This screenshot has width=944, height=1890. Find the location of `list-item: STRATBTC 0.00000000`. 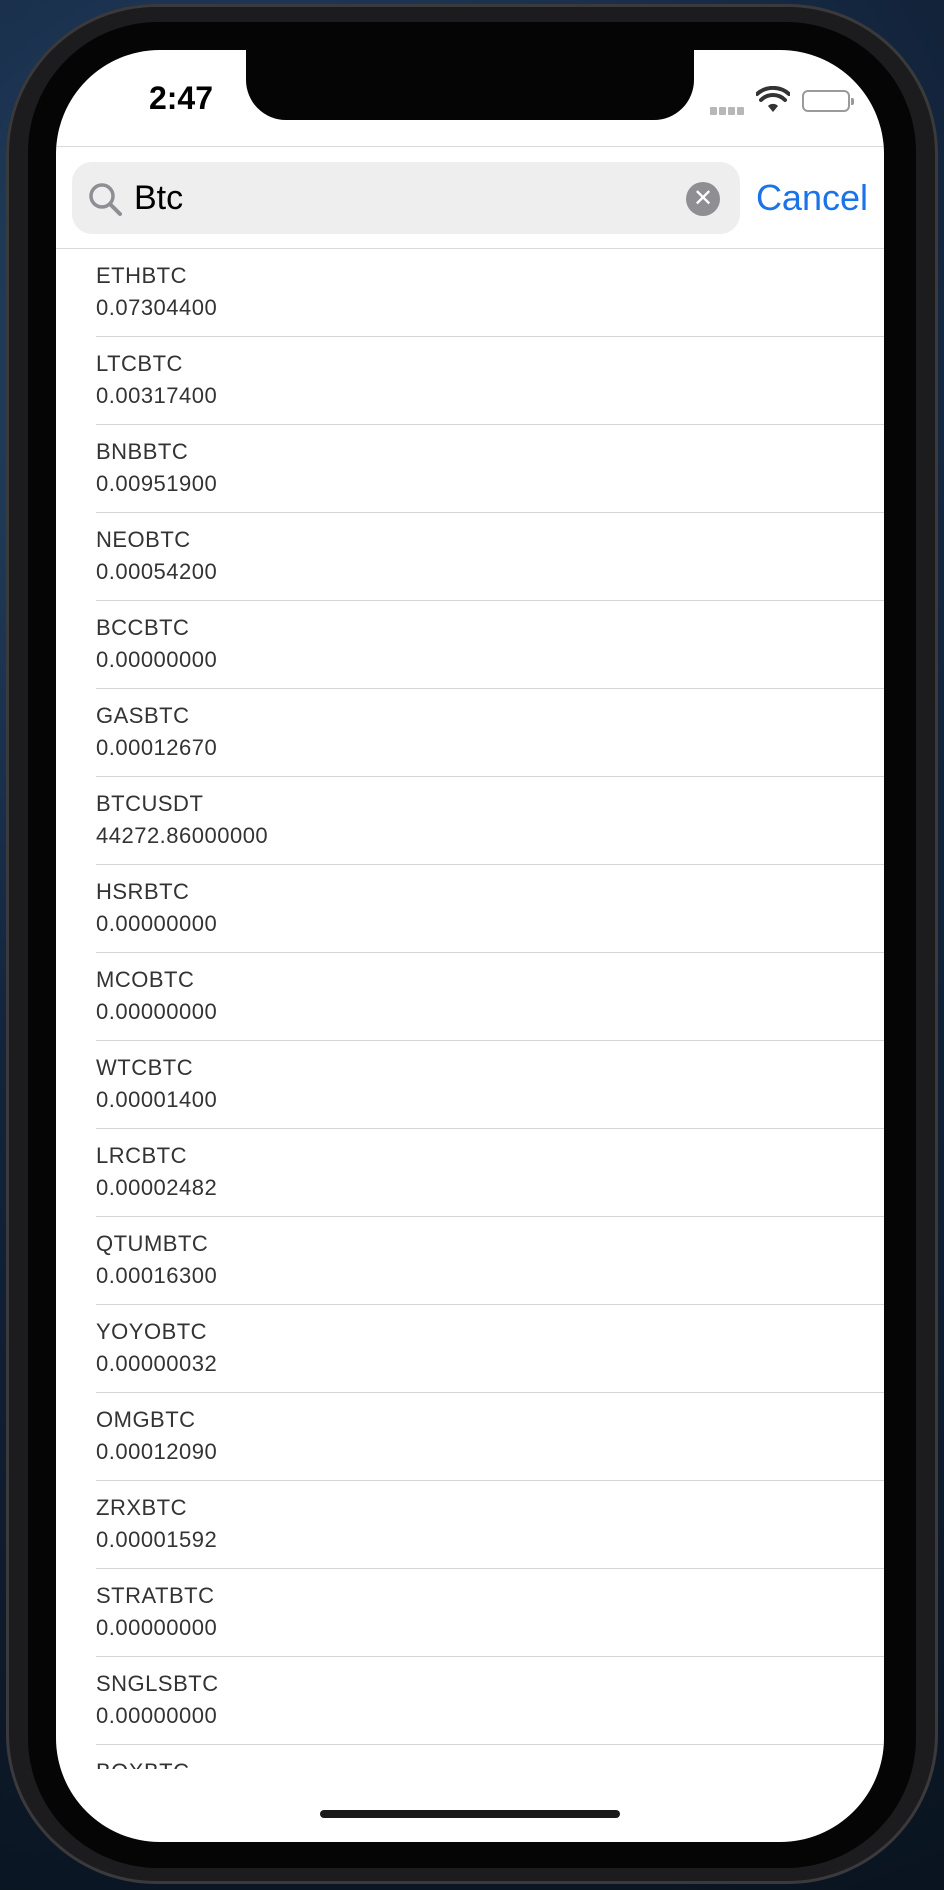

list-item: STRATBTC 0.00000000 is located at coordinates (490, 1613).